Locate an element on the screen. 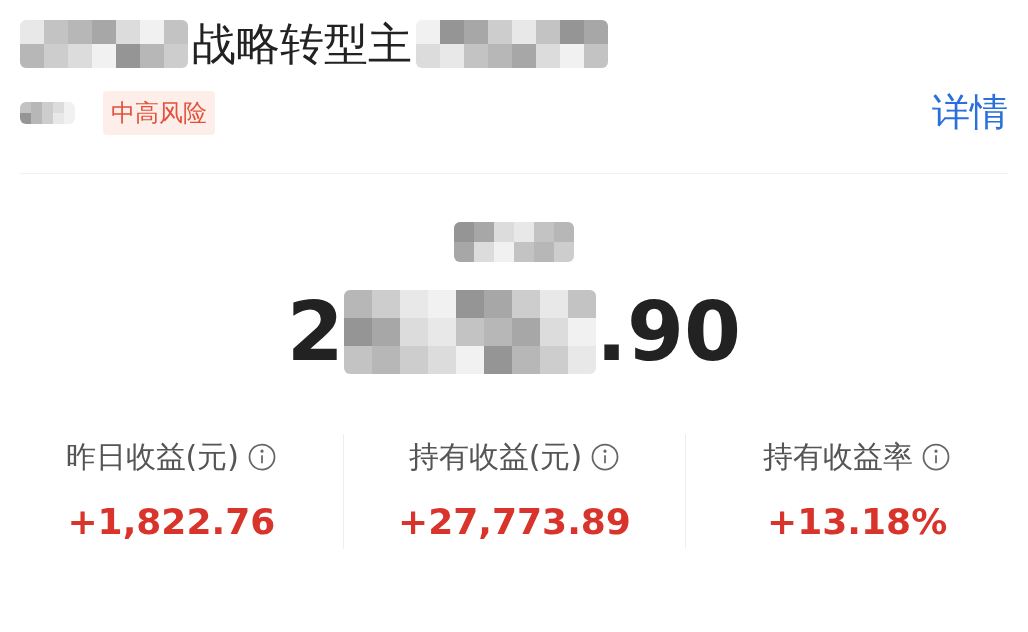  details-link: 详情 is located at coordinates (970, 112).